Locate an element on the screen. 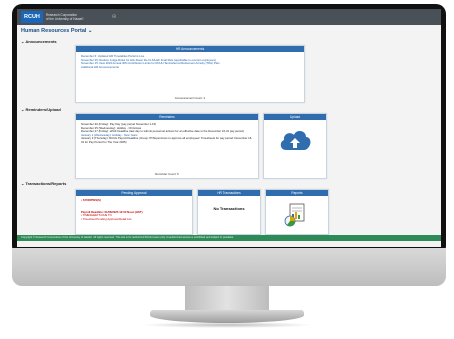  section-reminders-upload: ⌄ Reminders/Upload is located at coordinates (41, 109).